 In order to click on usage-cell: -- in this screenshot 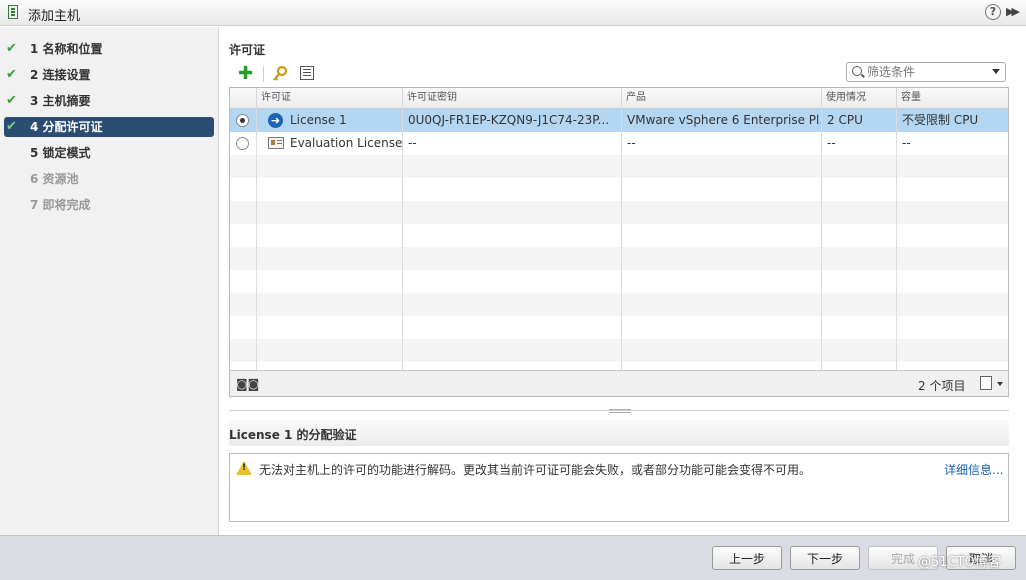, I will do `click(831, 143)`.